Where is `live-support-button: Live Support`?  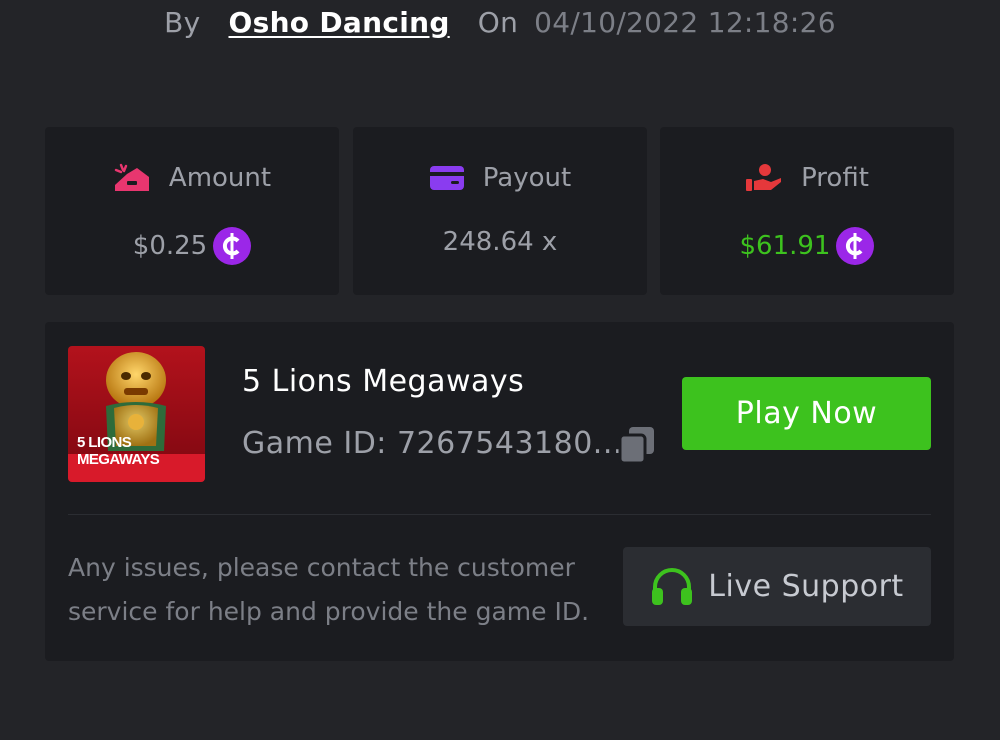
live-support-button: Live Support is located at coordinates (777, 586).